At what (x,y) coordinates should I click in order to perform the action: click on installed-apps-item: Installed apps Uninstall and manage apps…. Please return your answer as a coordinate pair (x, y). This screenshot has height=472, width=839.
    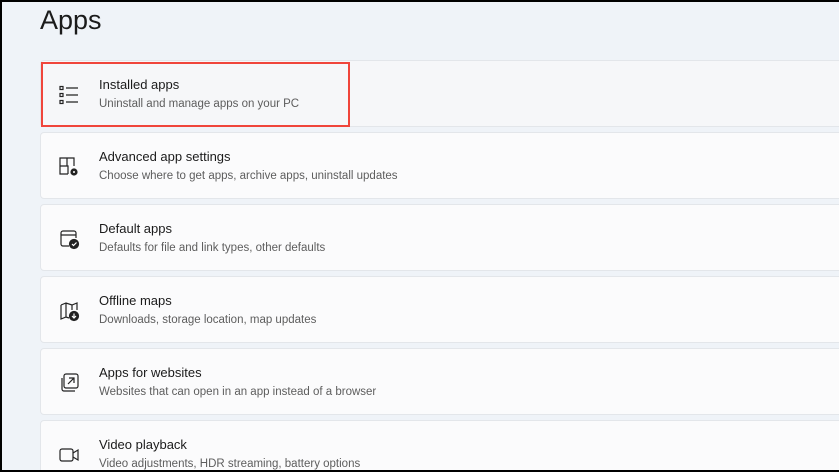
    Looking at the image, I should click on (439, 93).